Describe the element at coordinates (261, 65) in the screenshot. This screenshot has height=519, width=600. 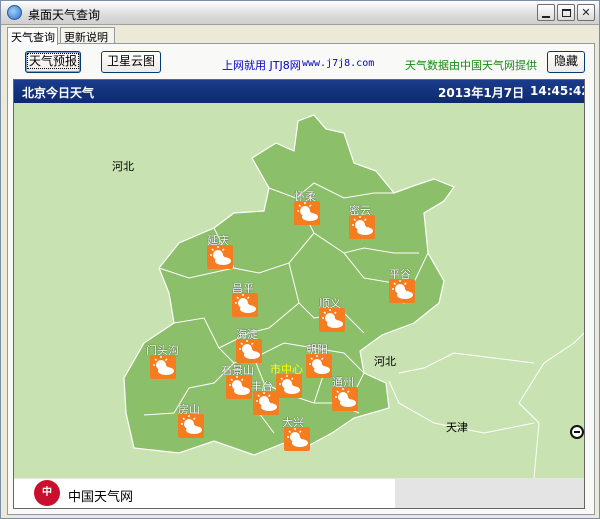
I see `site-link: 上网就用 JTJ8网` at that location.